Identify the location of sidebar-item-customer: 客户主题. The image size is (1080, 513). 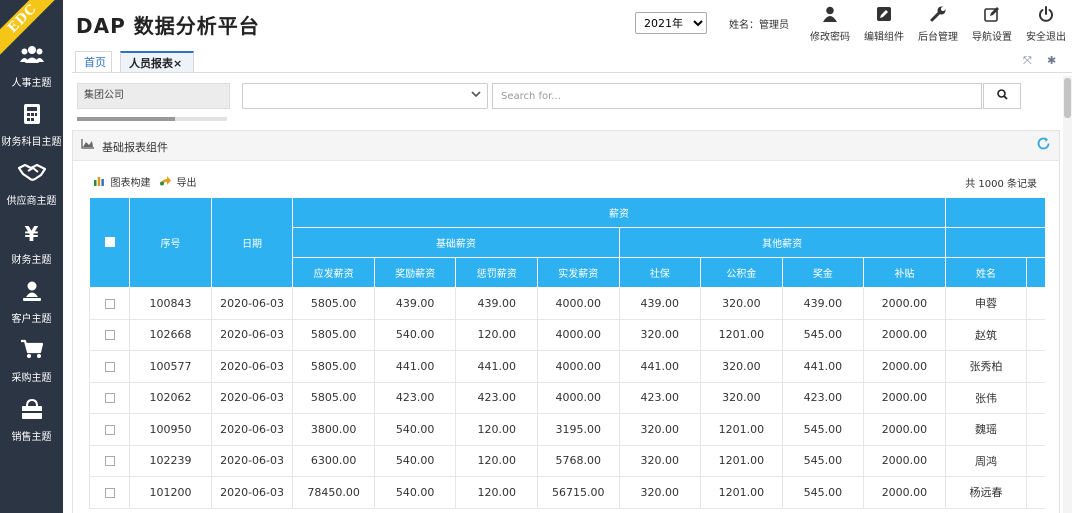
(31, 302).